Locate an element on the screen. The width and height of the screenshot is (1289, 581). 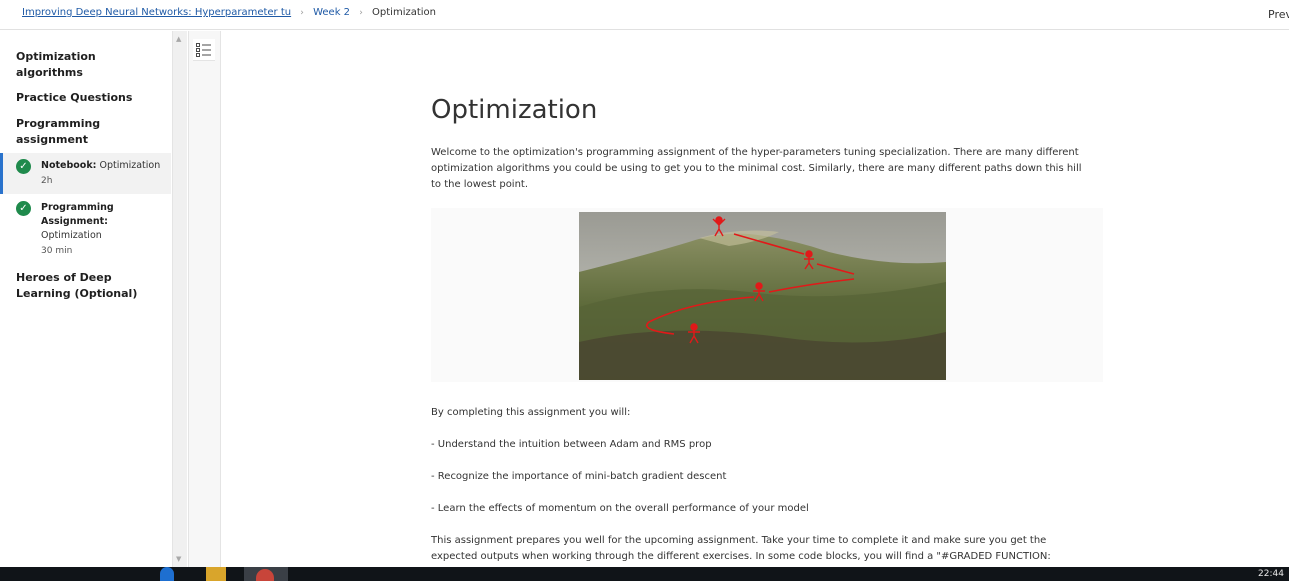
sidebar-section-programming-assignment: Programming assignment is located at coordinates (91, 132).